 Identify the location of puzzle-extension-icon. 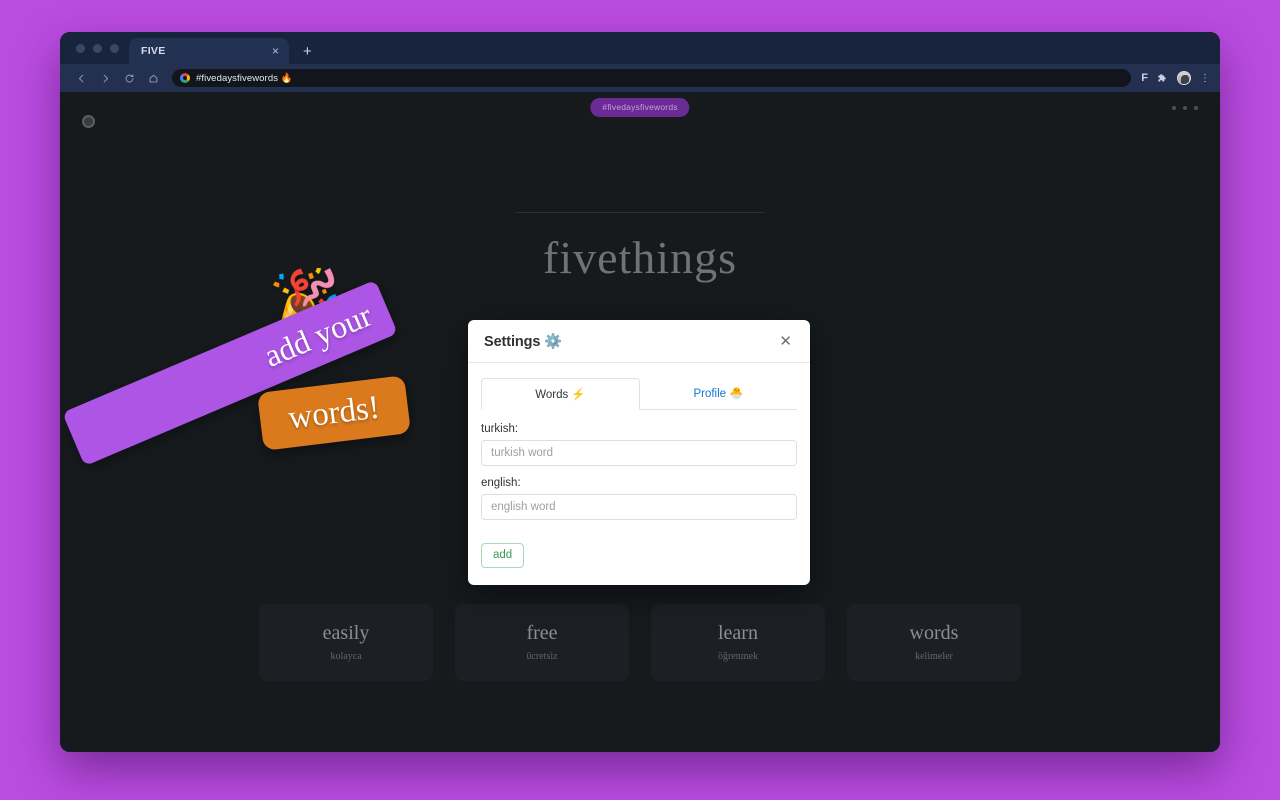
(1162, 78).